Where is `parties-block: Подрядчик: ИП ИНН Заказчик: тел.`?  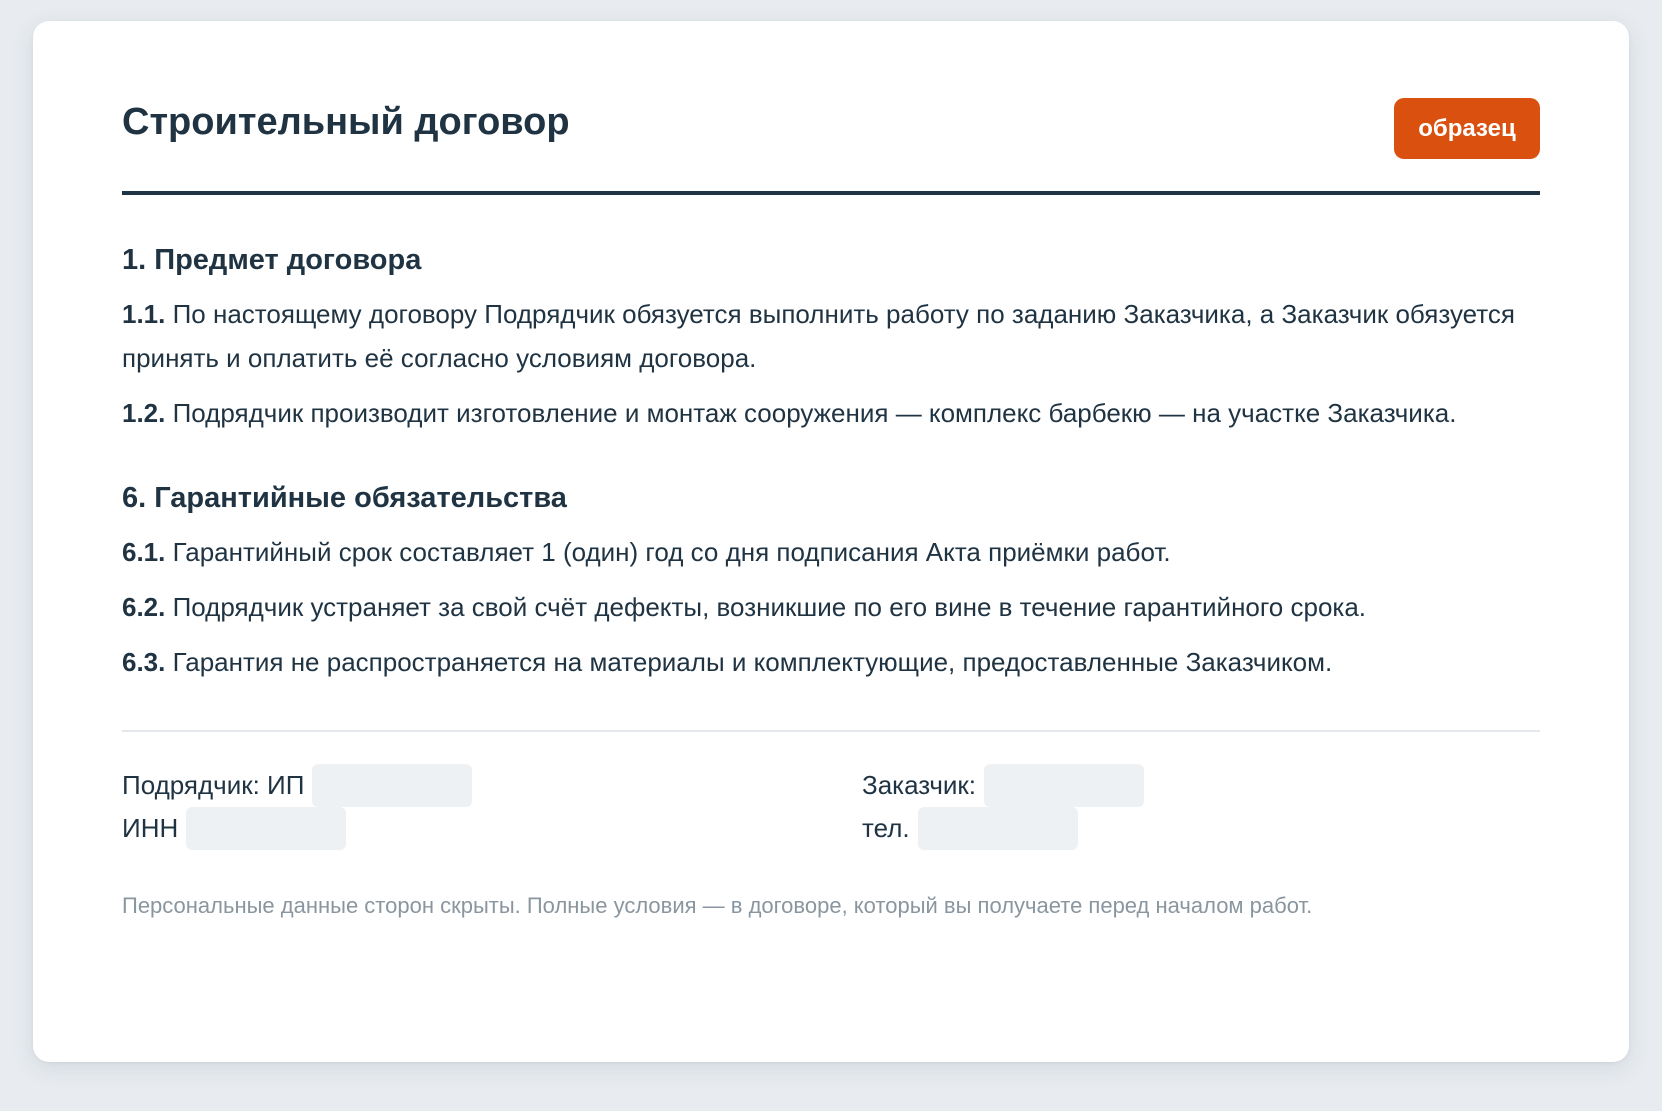
parties-block: Подрядчик: ИП ИНН Заказчик: тел. is located at coordinates (831, 815).